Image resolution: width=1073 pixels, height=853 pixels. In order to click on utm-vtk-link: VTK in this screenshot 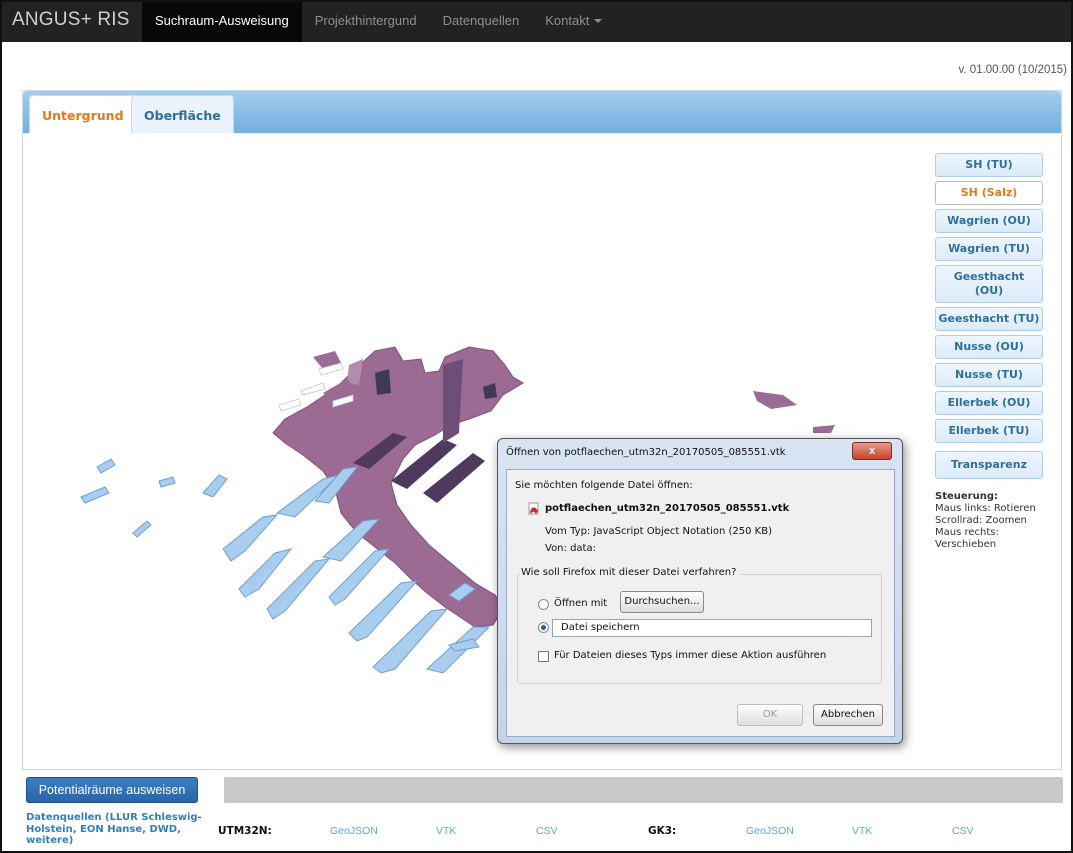, I will do `click(446, 831)`.